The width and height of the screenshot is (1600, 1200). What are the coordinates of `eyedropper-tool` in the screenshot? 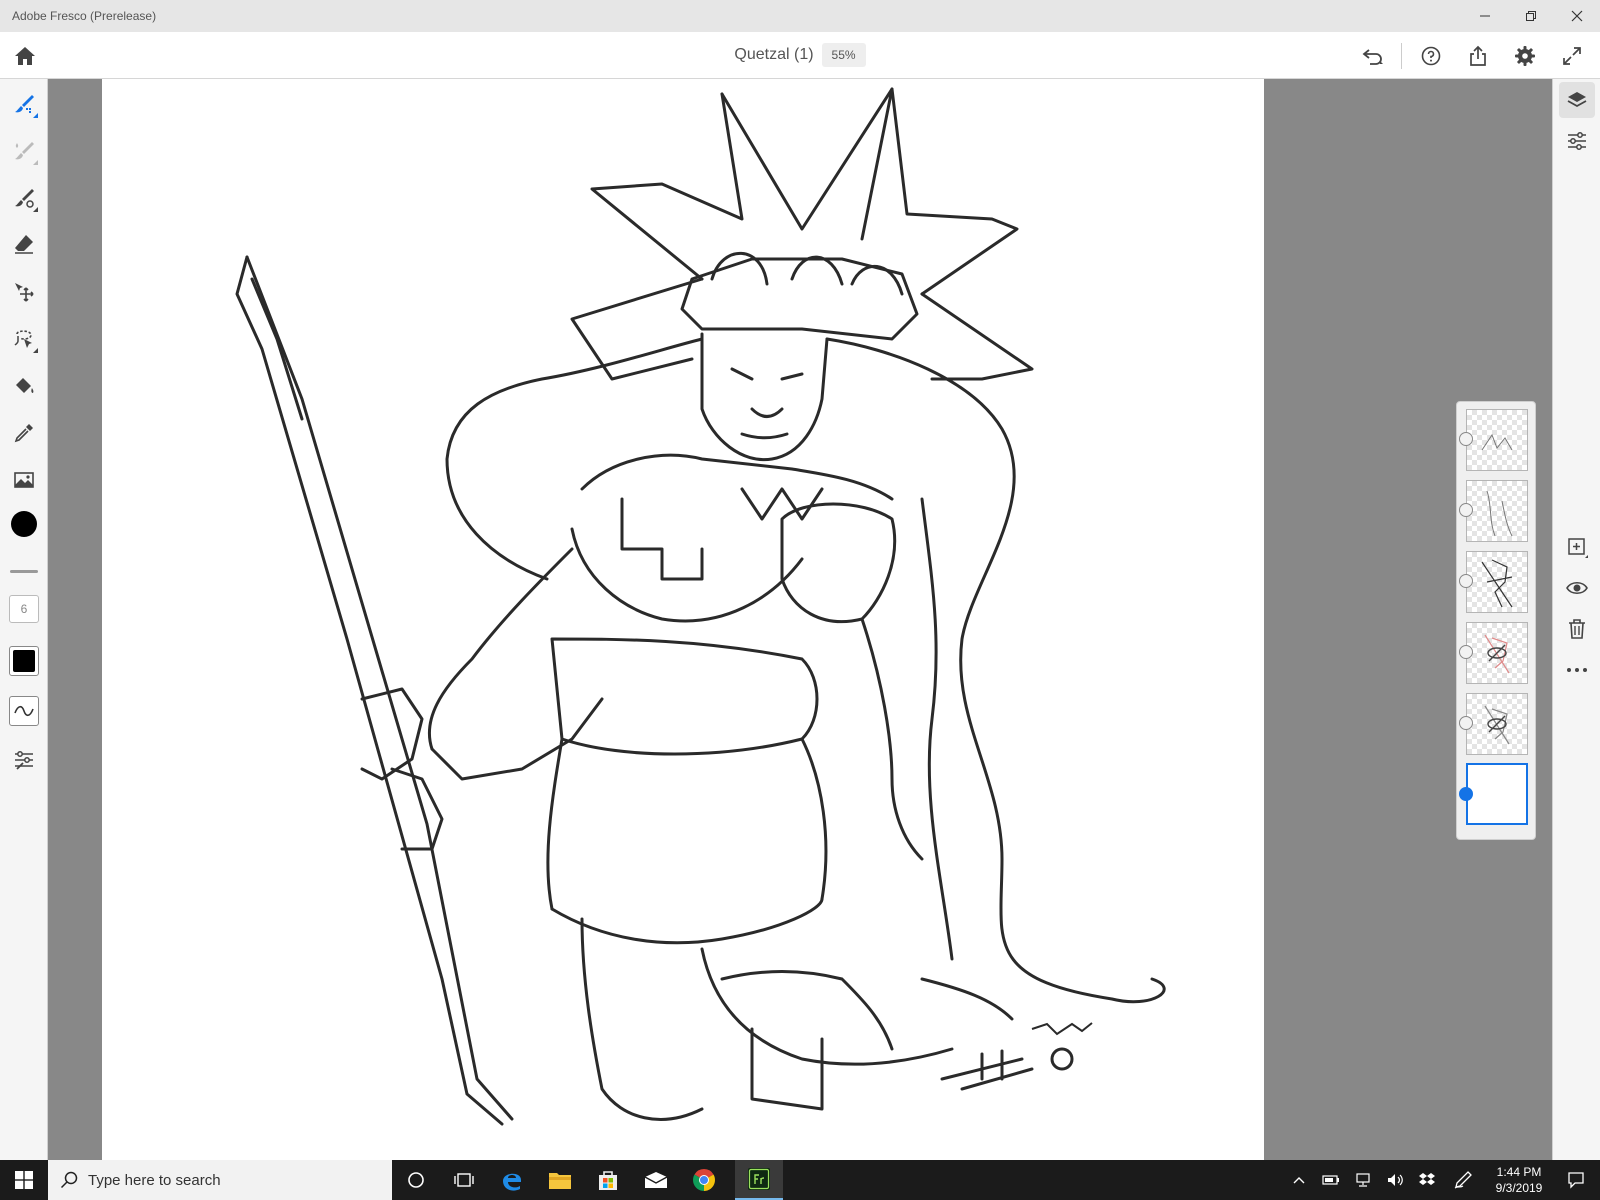 It's located at (24, 433).